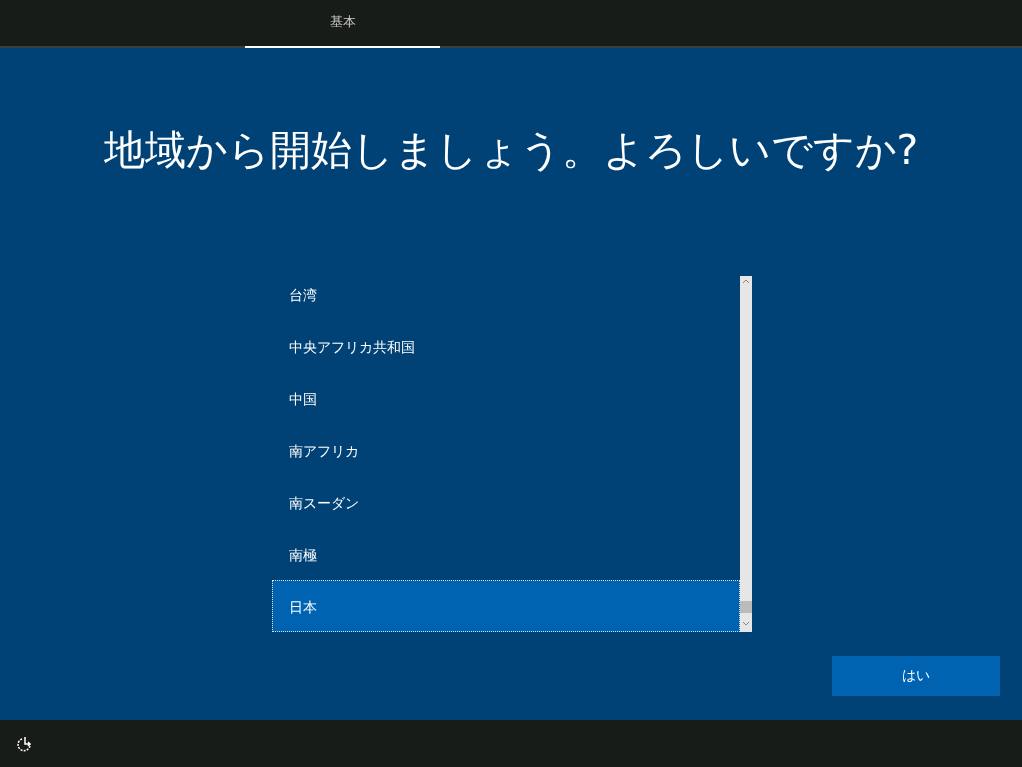 The width and height of the screenshot is (1022, 767). What do you see at coordinates (746, 454) in the screenshot?
I see `scrollbar` at bounding box center [746, 454].